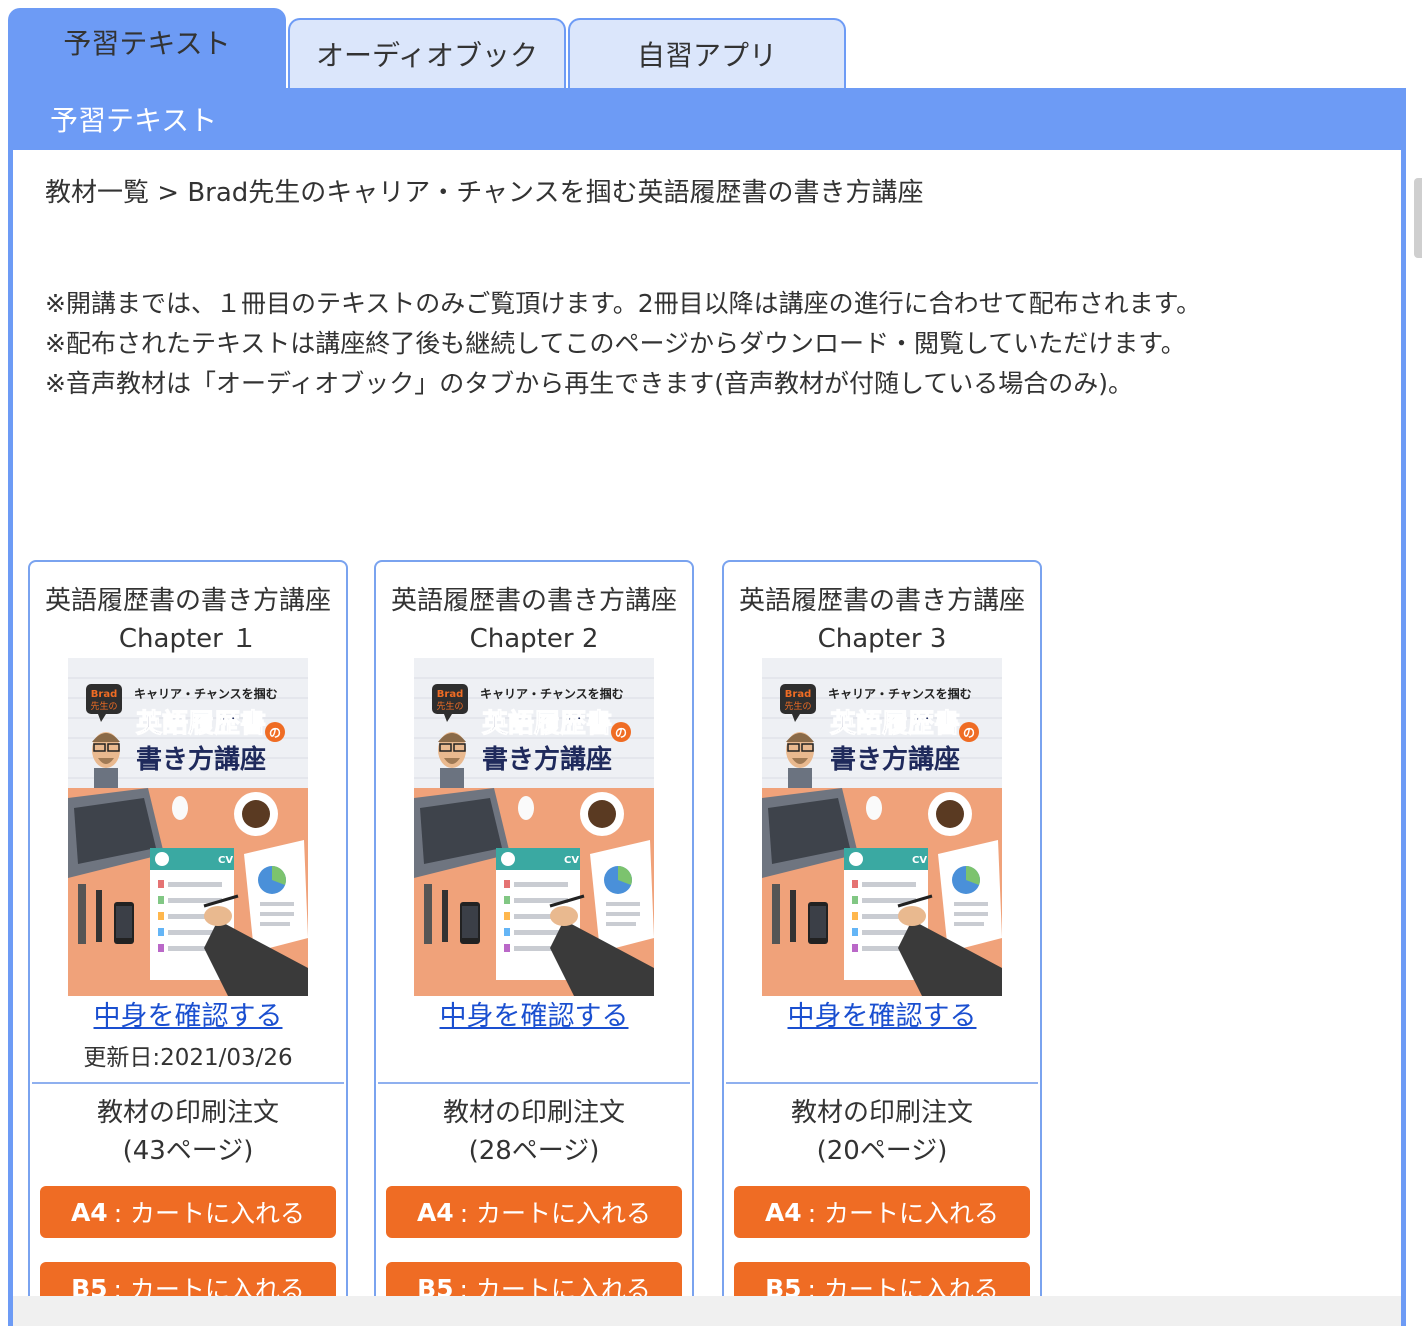 The height and width of the screenshot is (1326, 1422). What do you see at coordinates (484, 193) in the screenshot?
I see `breadcrumb: 教材一覧 > Brad先生のキャリア・チャンスを掴む英語履歴書の書き方講座` at bounding box center [484, 193].